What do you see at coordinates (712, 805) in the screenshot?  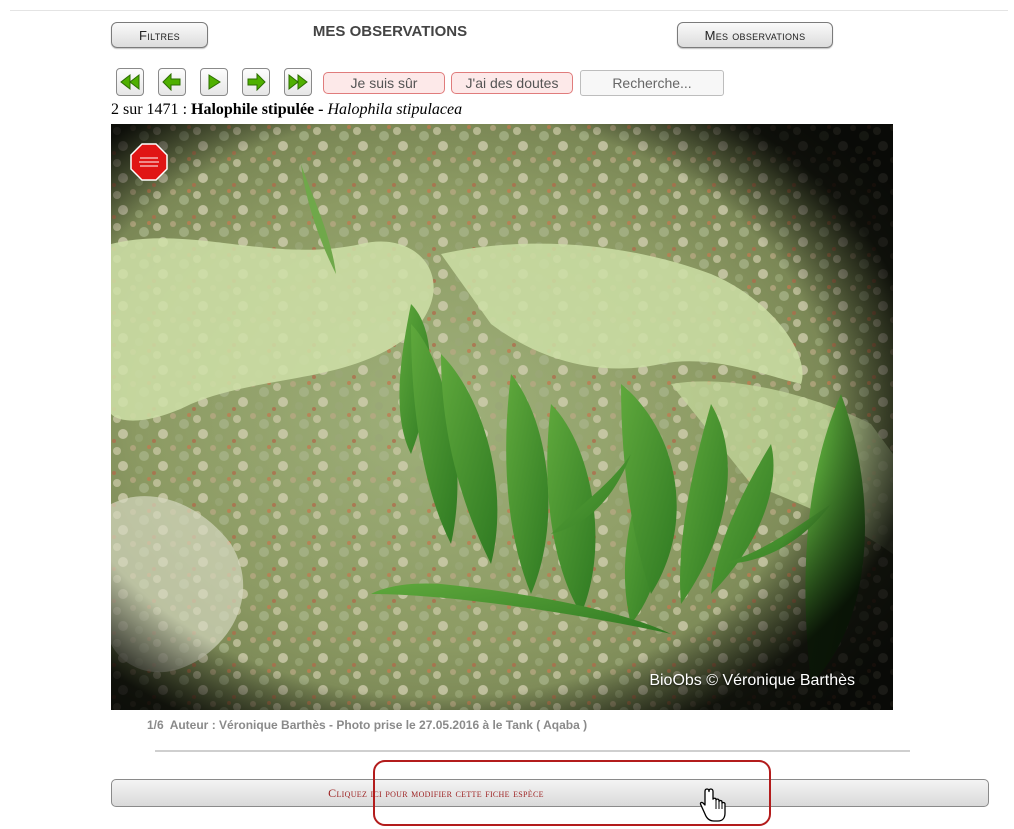 I see `hand-pointer-icon` at bounding box center [712, 805].